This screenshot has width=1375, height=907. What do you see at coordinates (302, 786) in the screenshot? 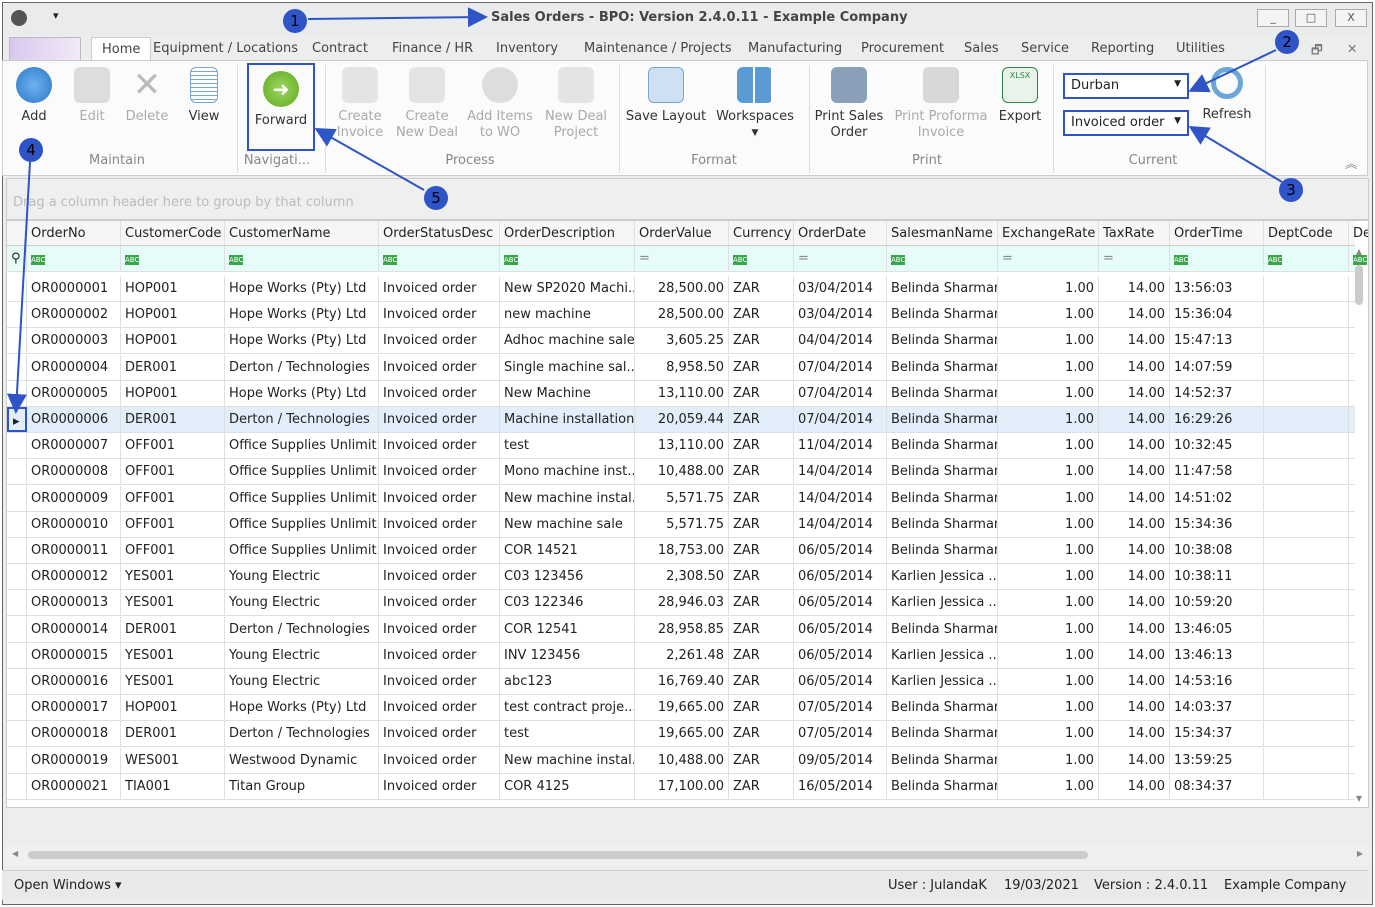
I see `cell-customername: Titan Group` at bounding box center [302, 786].